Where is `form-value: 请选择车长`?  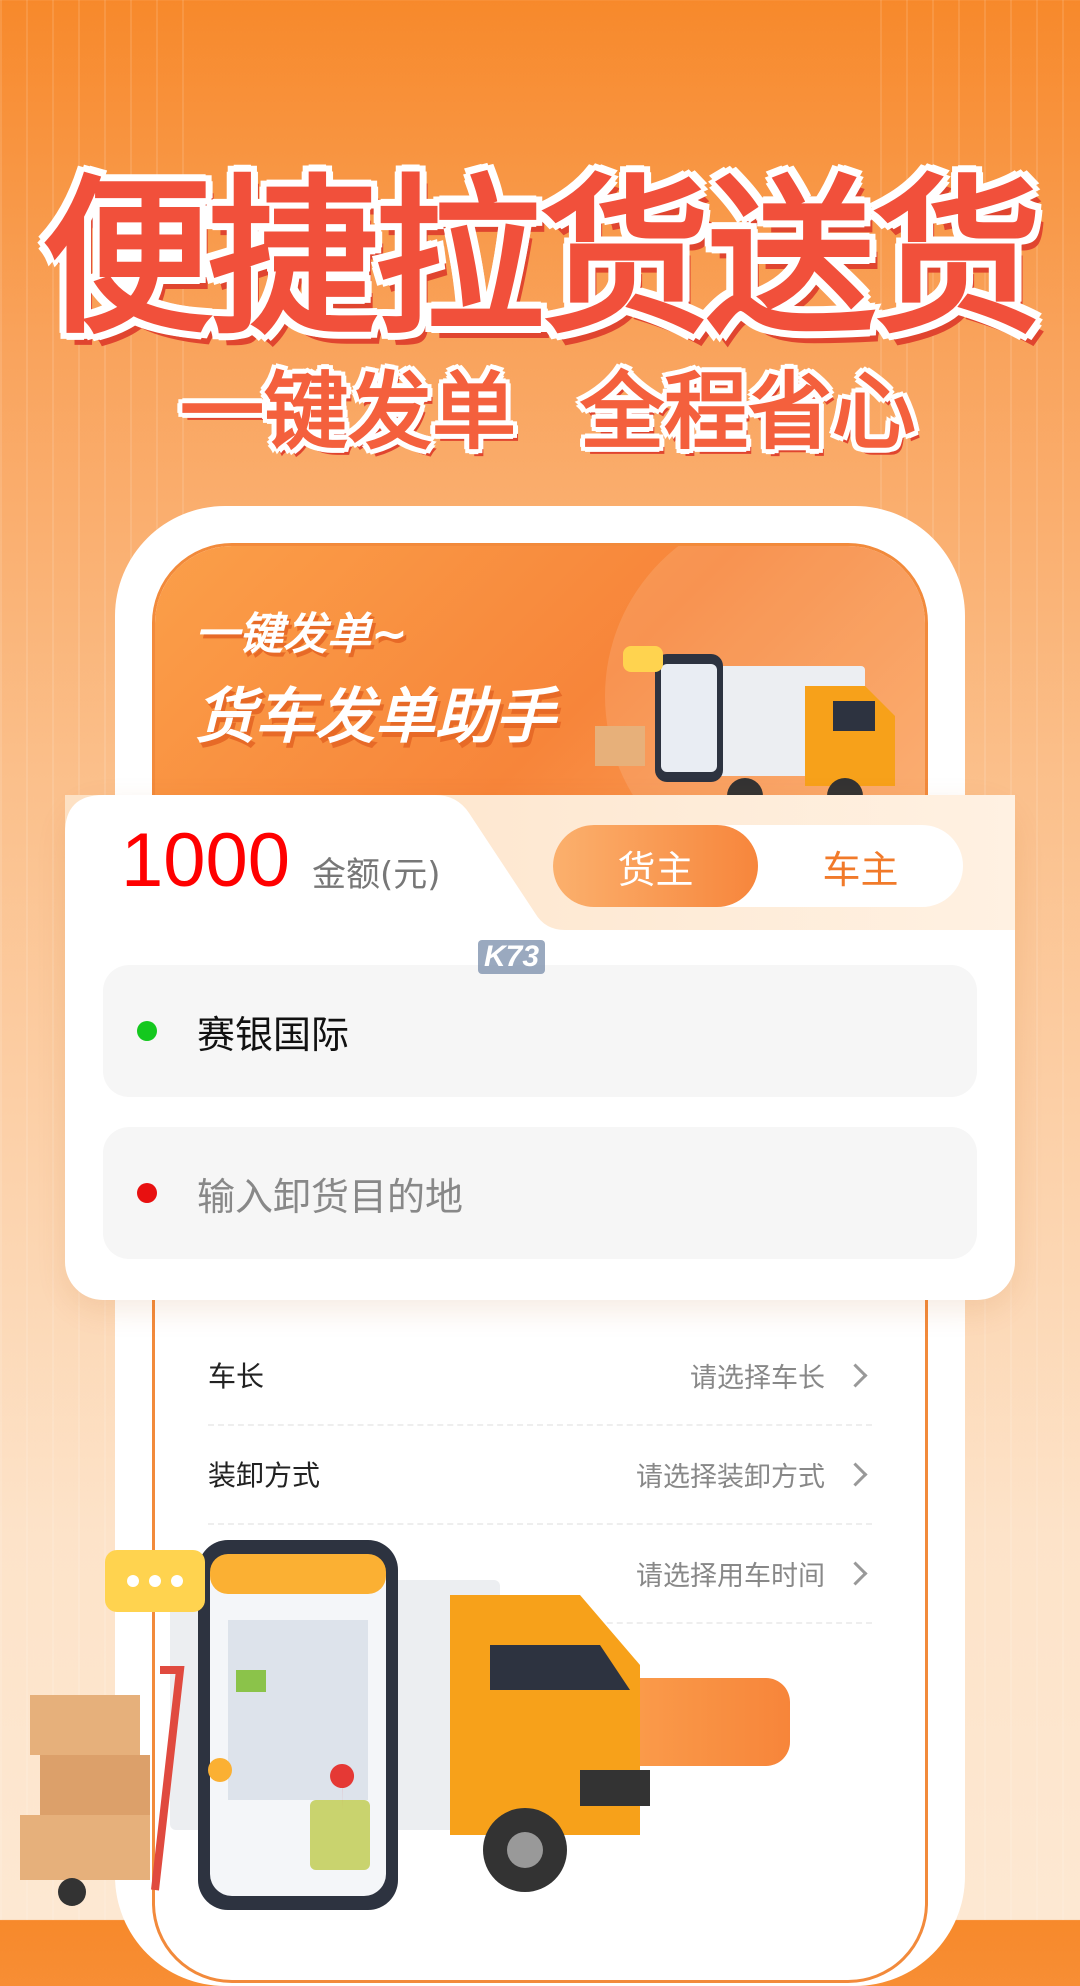
form-value: 请选择车长 is located at coordinates (757, 1378).